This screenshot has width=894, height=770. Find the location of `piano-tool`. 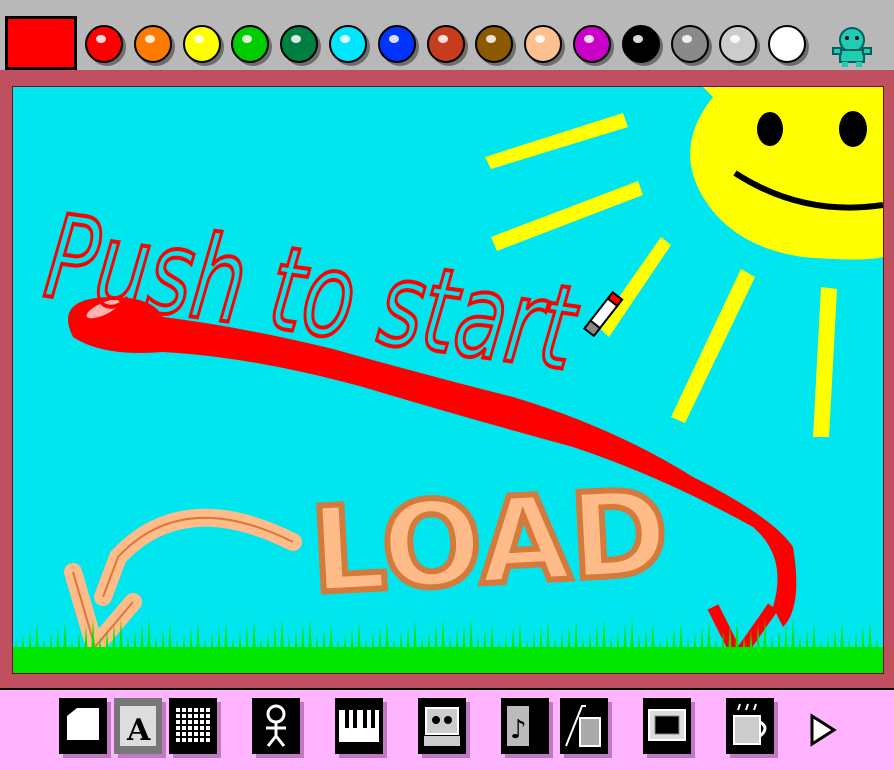

piano-tool is located at coordinates (359, 726).